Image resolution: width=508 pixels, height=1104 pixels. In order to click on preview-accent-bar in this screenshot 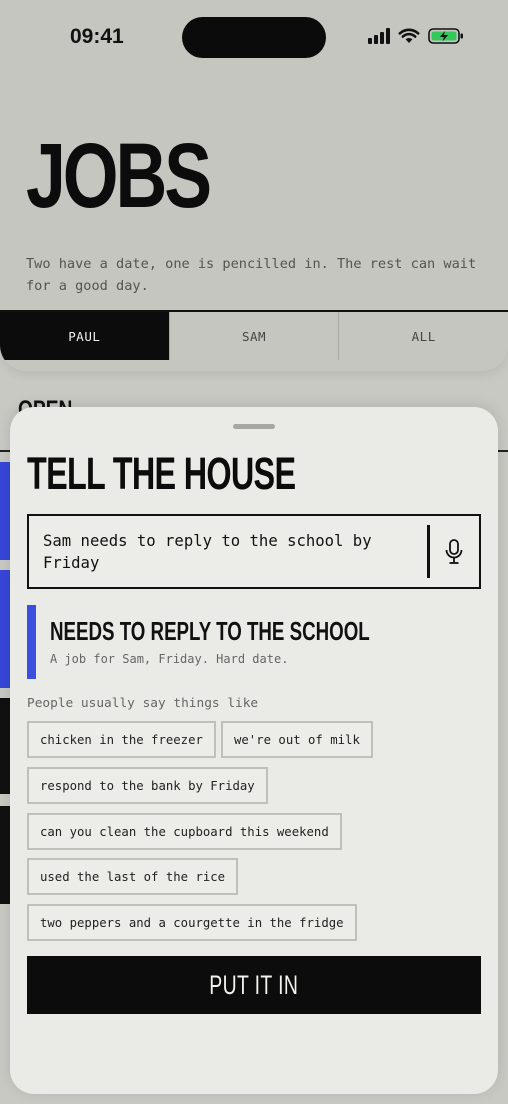, I will do `click(31, 642)`.